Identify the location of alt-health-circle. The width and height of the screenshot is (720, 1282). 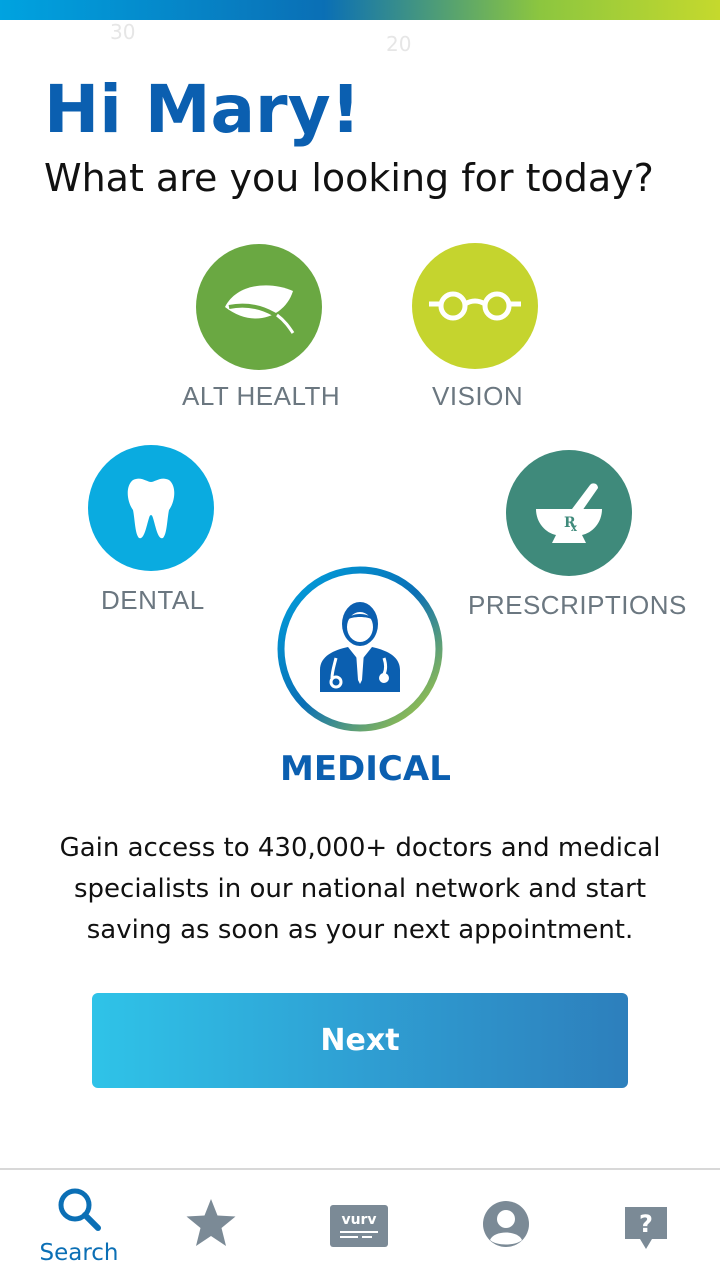
(259, 307).